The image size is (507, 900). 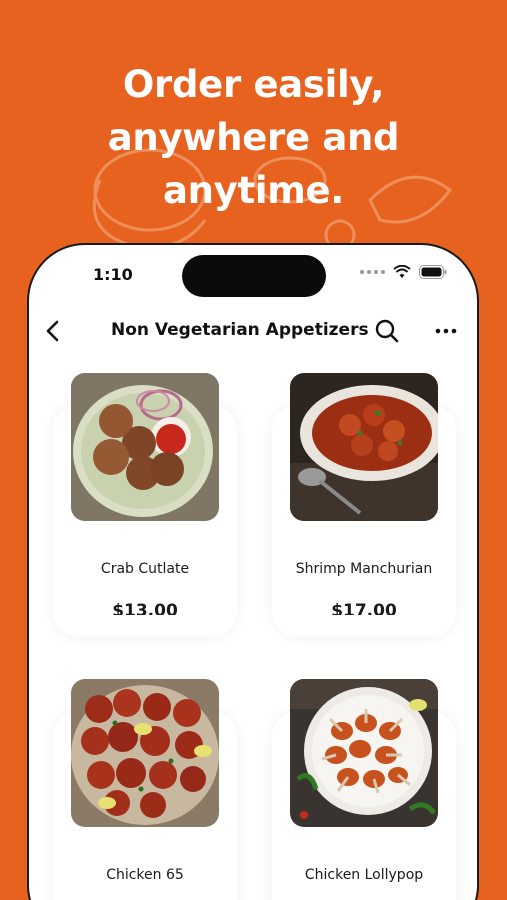 What do you see at coordinates (53, 331) in the screenshot?
I see `chevron-left-icon` at bounding box center [53, 331].